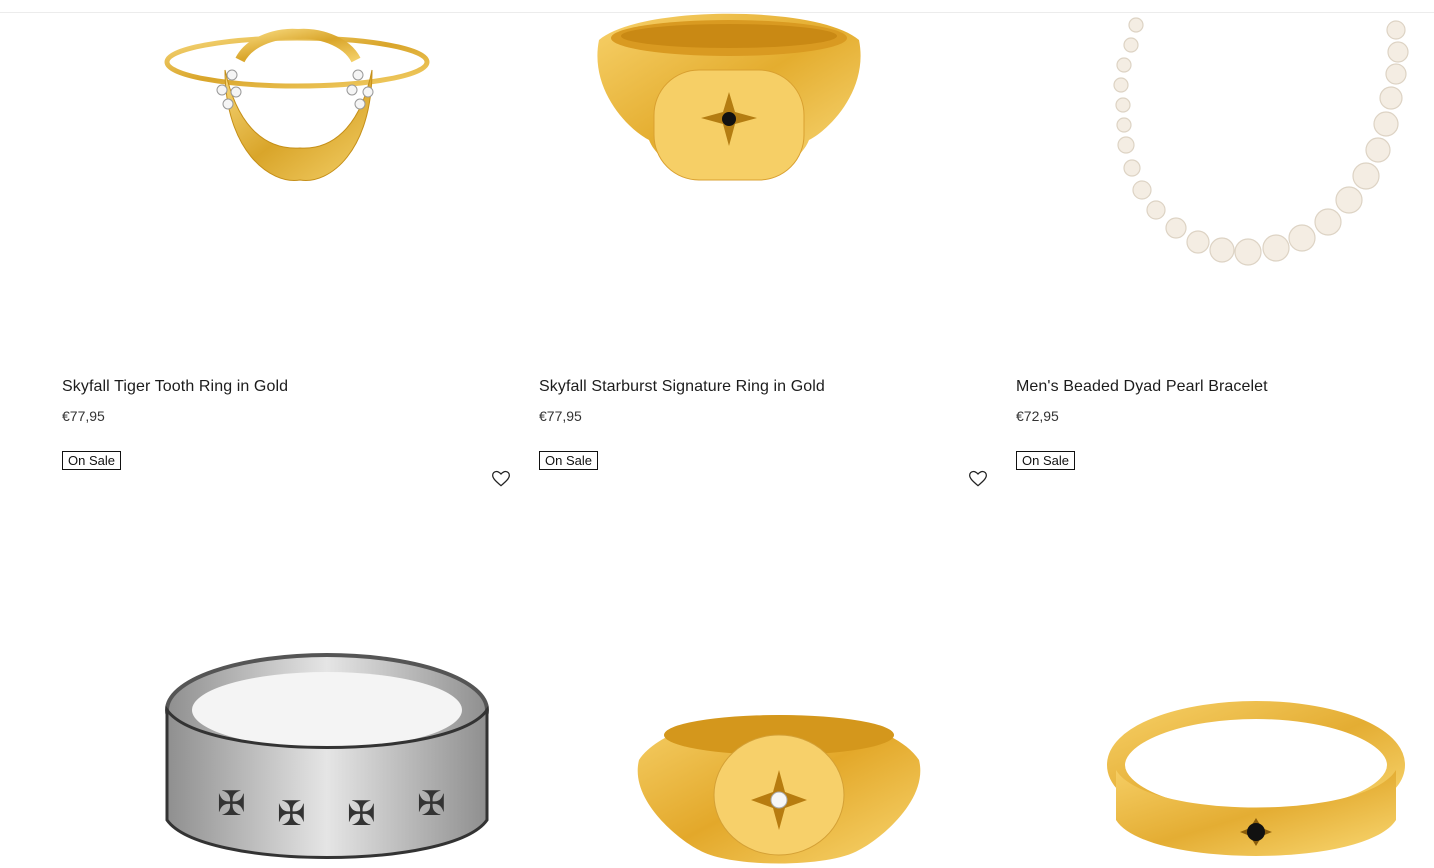 The height and width of the screenshot is (868, 1434). What do you see at coordinates (779, 789) in the screenshot?
I see `signet-ring-white-stone-image` at bounding box center [779, 789].